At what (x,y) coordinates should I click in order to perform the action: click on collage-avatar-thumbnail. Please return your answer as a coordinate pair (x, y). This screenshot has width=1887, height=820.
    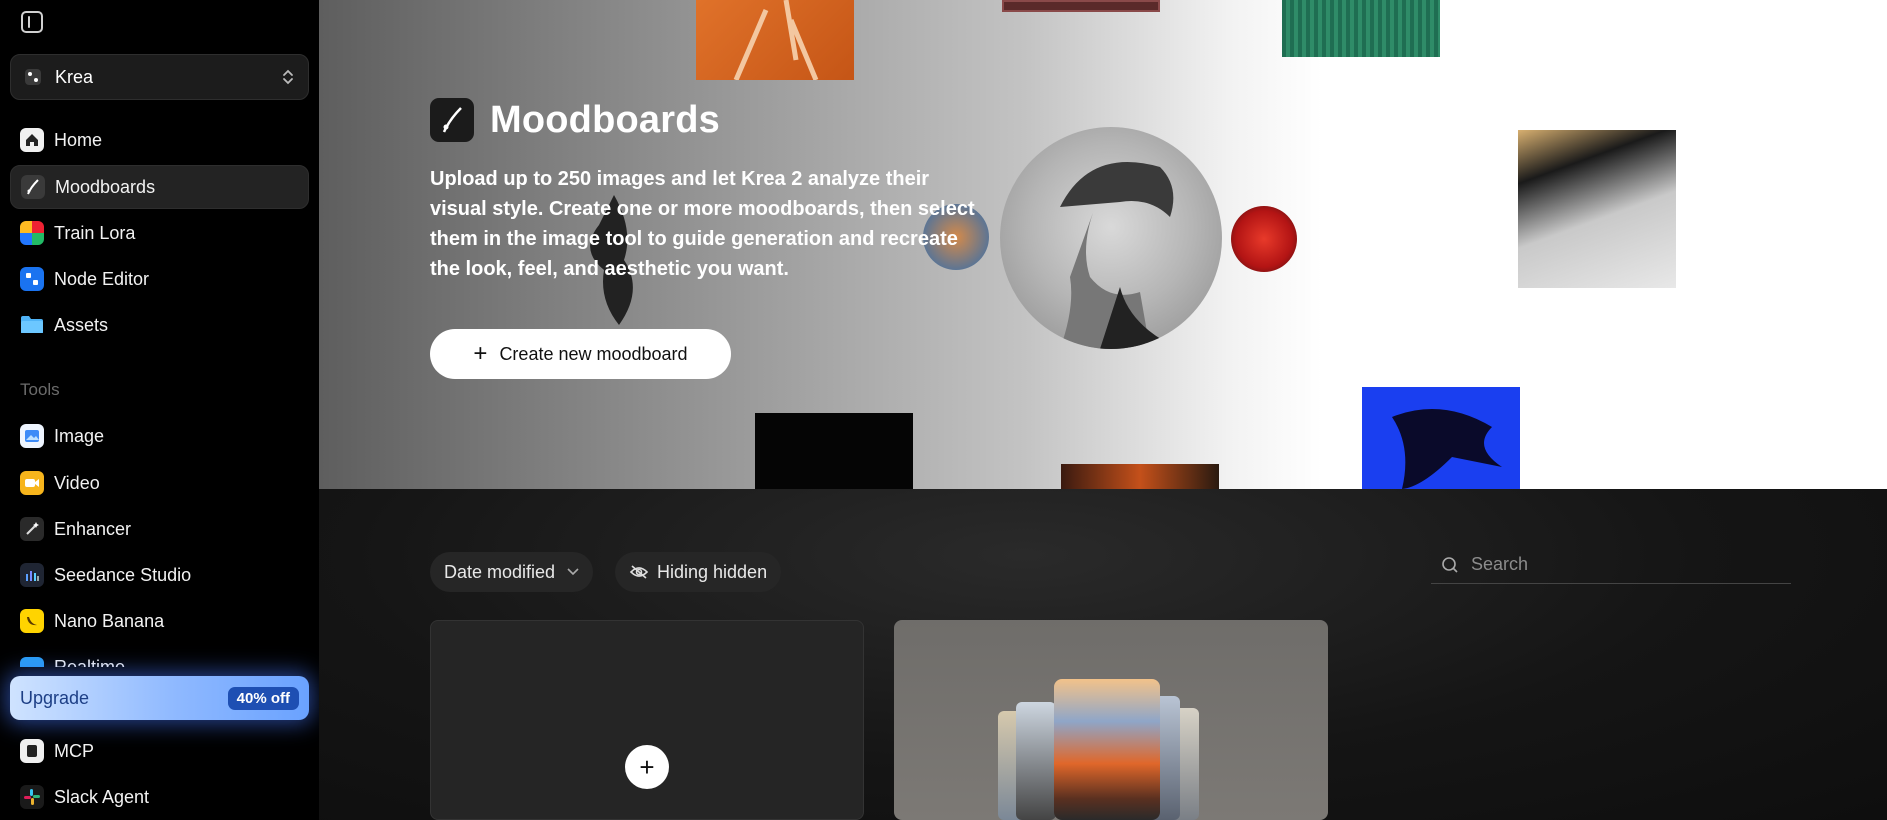
    Looking at the image, I should click on (1264, 239).